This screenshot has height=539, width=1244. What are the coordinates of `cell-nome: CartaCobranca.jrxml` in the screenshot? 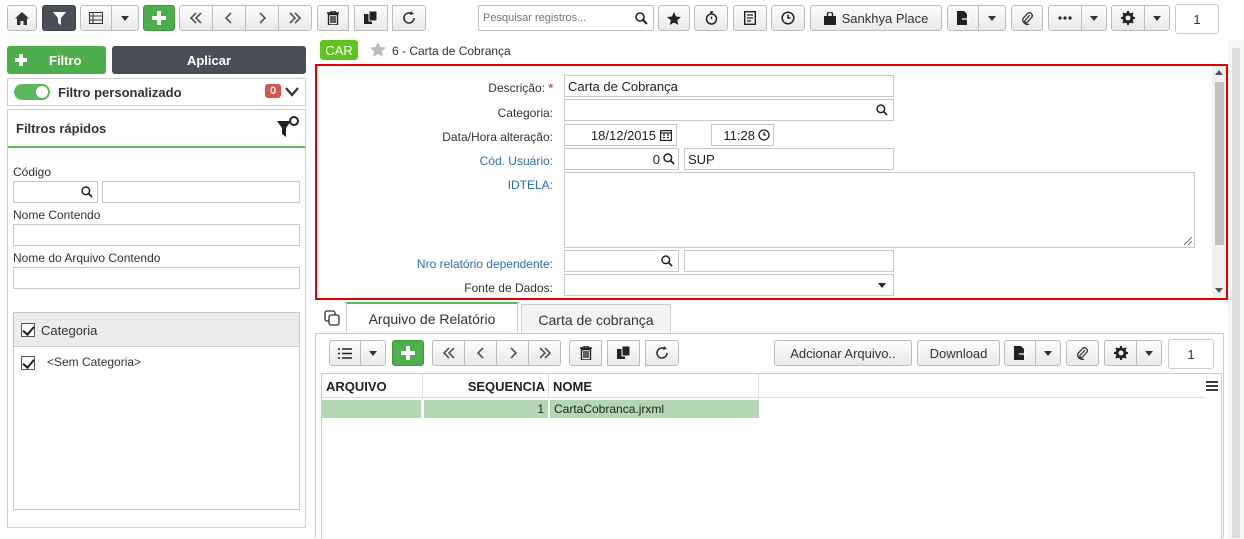 It's located at (654, 409).